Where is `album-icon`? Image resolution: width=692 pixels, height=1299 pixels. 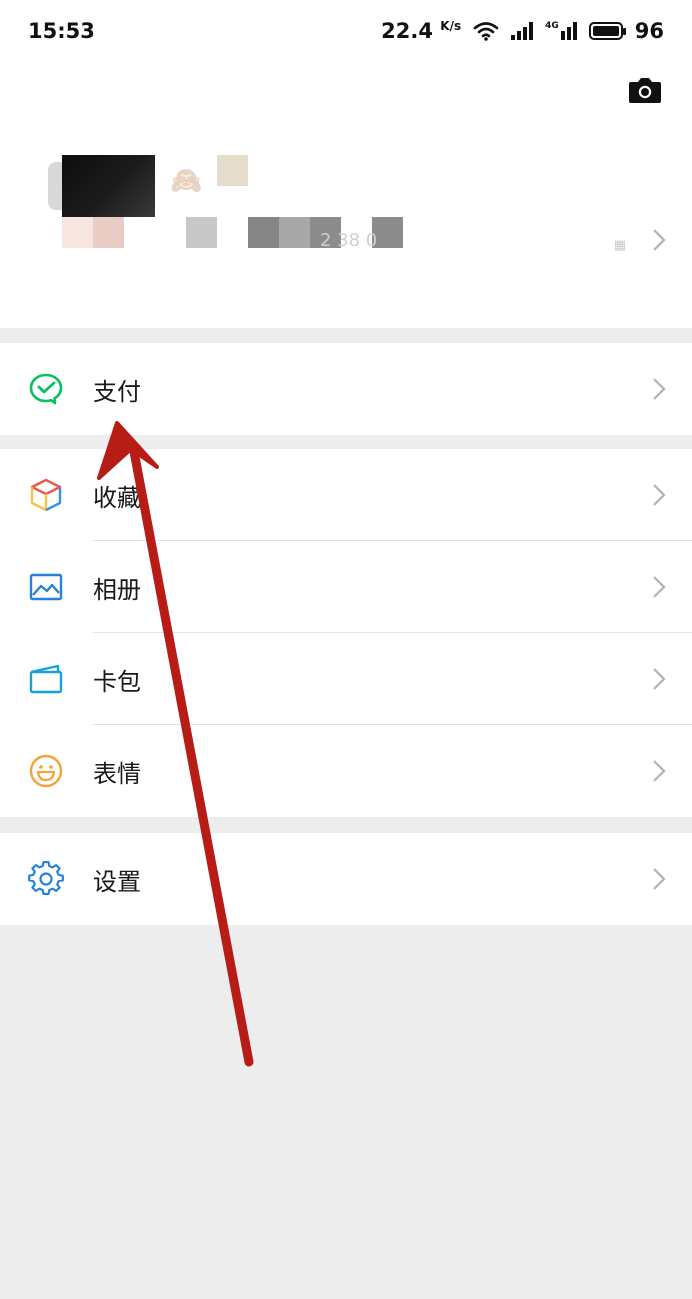
album-icon is located at coordinates (46, 587).